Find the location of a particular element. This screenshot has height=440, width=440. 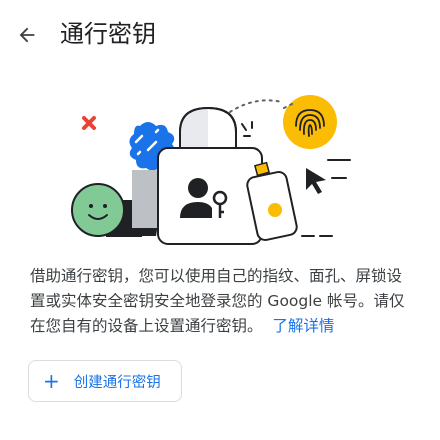

plus-icon: + is located at coordinates (51, 381).